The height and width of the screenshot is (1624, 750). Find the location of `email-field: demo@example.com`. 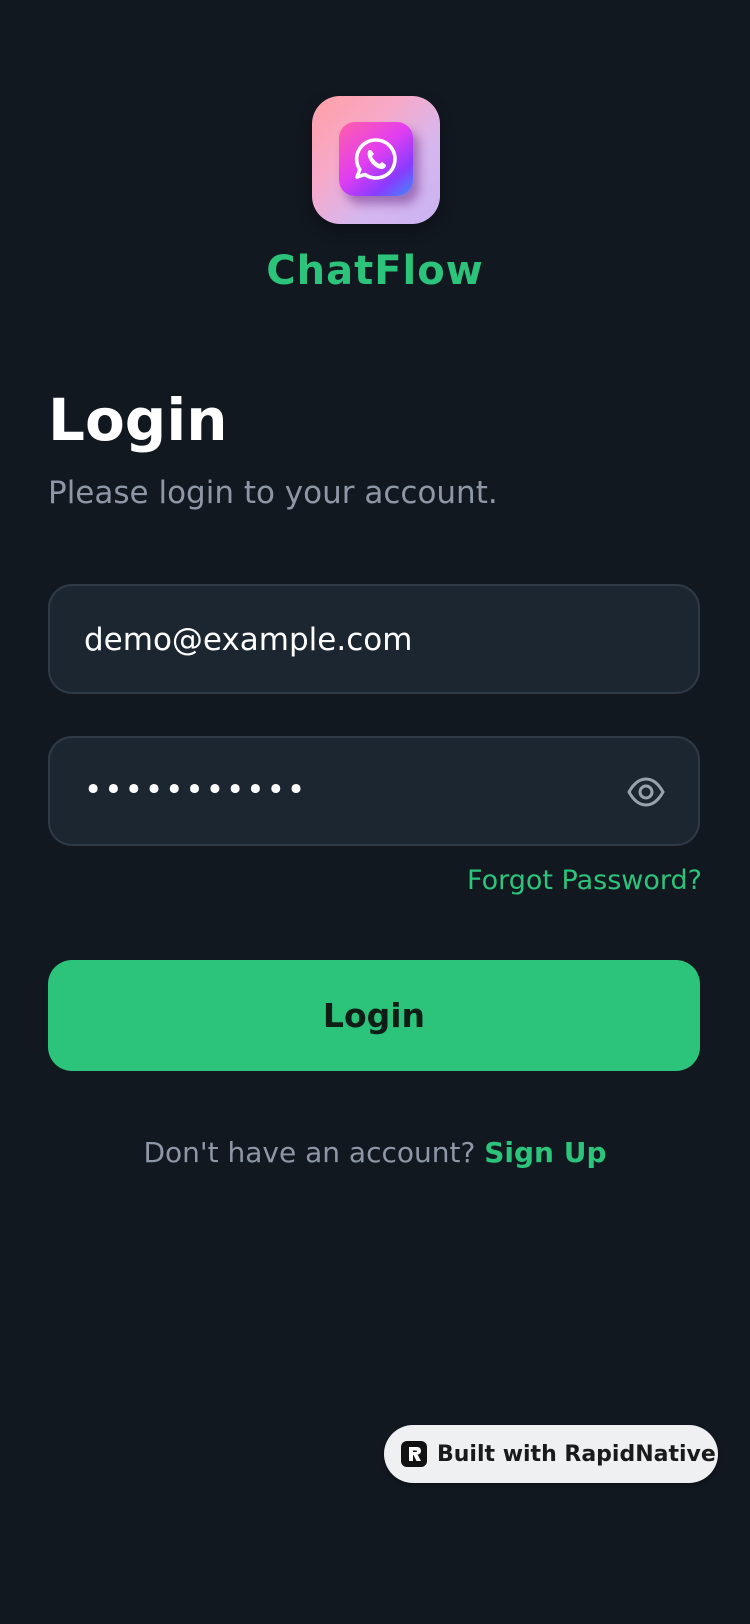

email-field: demo@example.com is located at coordinates (374, 639).